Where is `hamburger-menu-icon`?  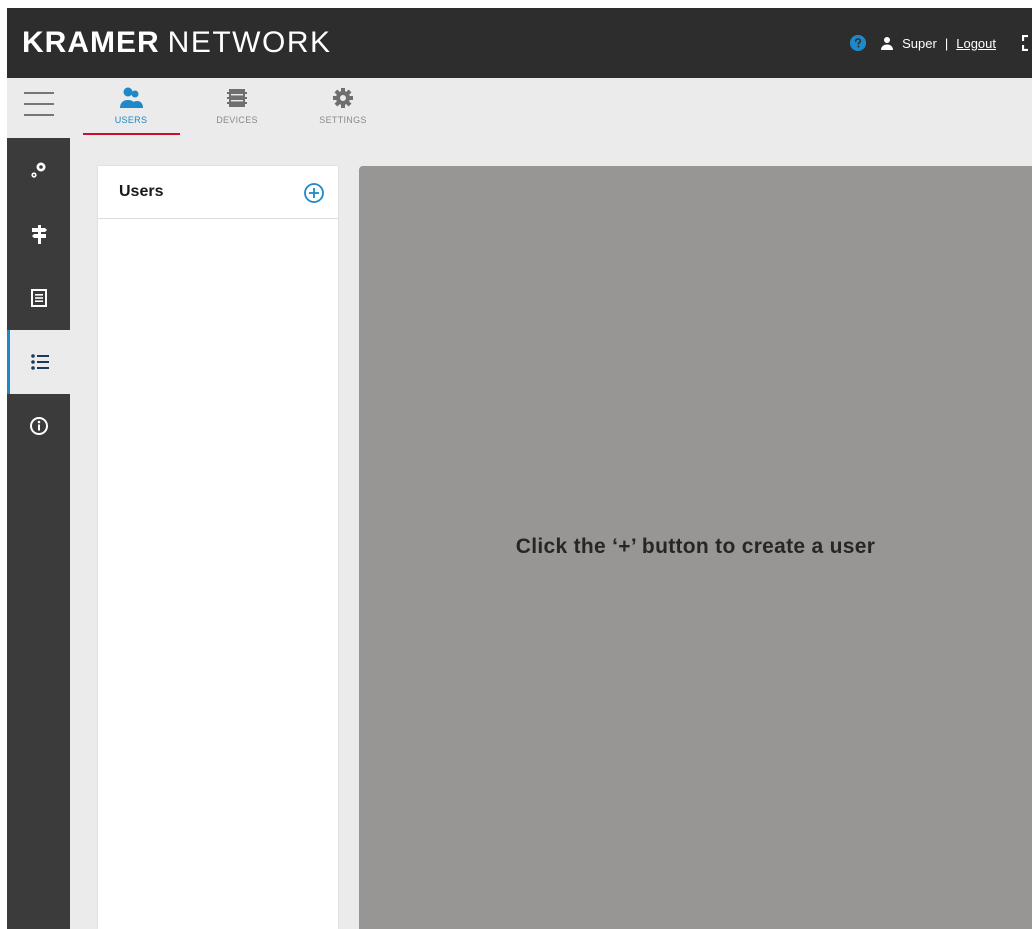
hamburger-menu-icon is located at coordinates (39, 107).